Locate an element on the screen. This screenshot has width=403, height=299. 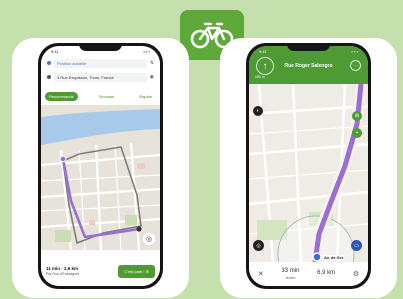
destination-input: 3 Rue Esquisson, Tours, France is located at coordinates (100, 77).